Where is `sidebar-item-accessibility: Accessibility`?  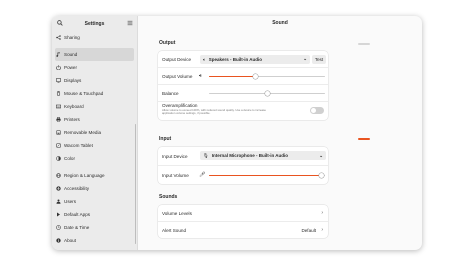
sidebar-item-accessibility: Accessibility is located at coordinates (94, 188).